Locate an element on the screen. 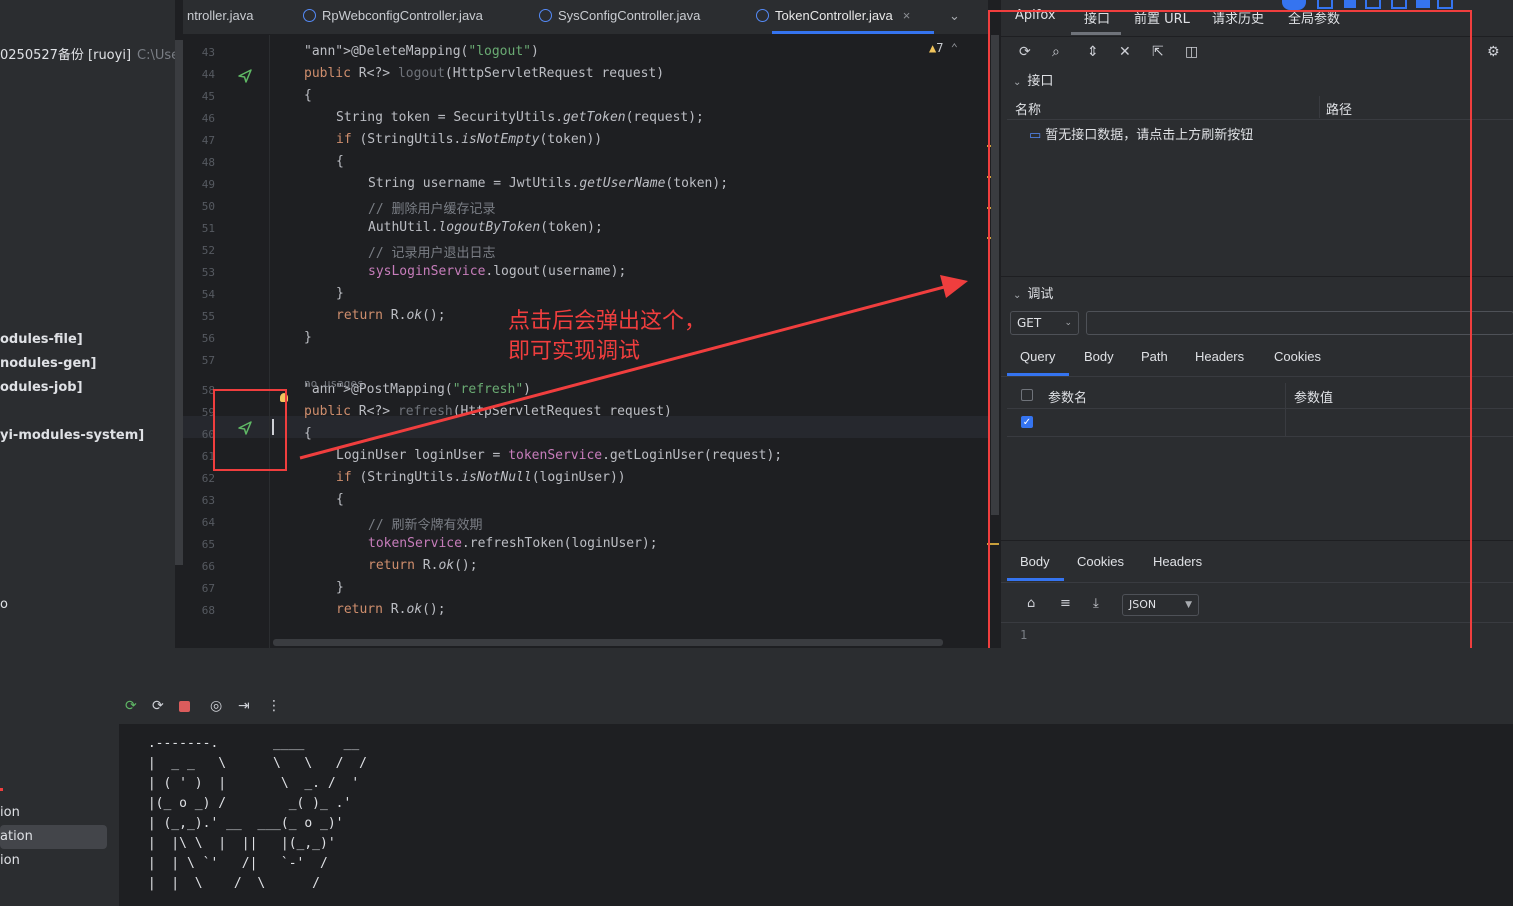  line-number: 62 is located at coordinates (208, 478).